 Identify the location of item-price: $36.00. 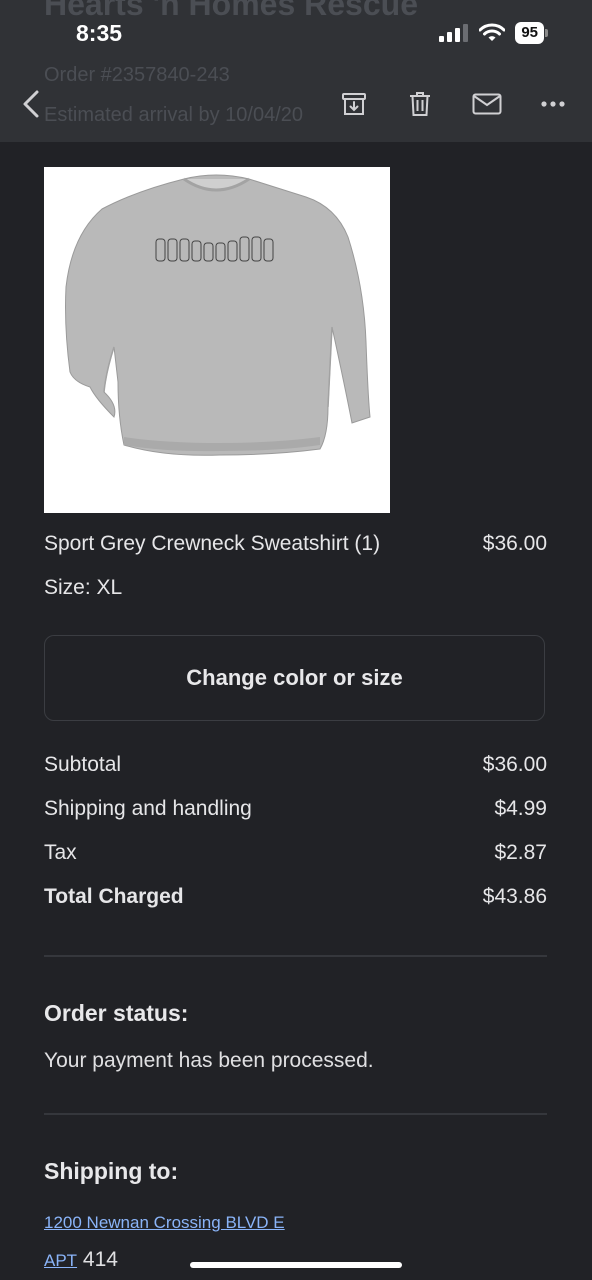
(514, 543).